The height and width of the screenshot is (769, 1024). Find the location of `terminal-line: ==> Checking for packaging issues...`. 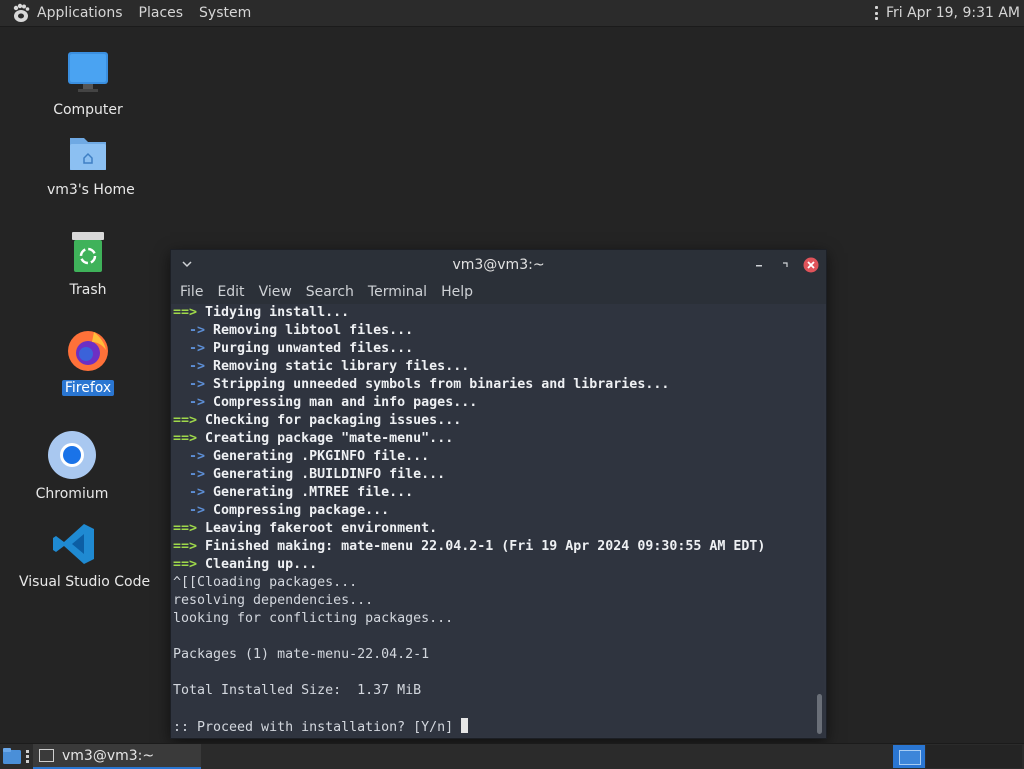

terminal-line: ==> Checking for packaging issues... is located at coordinates (494, 421).